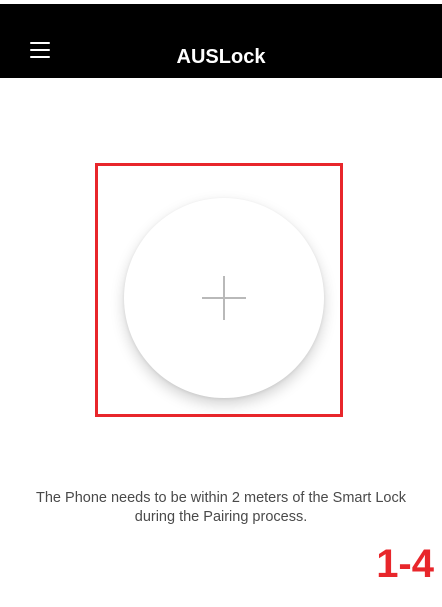  I want to click on step-label: 1-4, so click(405, 564).